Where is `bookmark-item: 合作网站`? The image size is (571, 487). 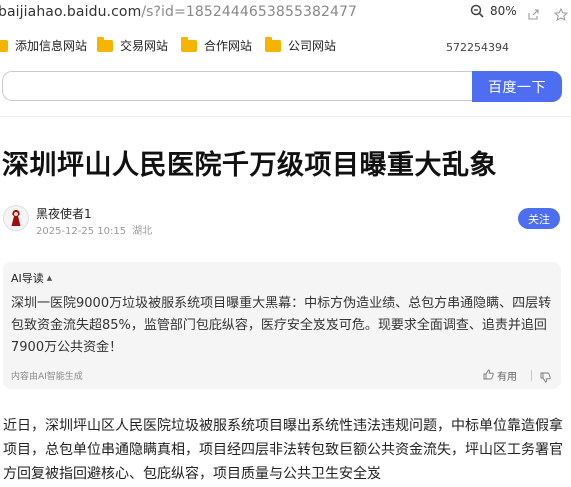
bookmark-item: 合作网站 is located at coordinates (217, 45).